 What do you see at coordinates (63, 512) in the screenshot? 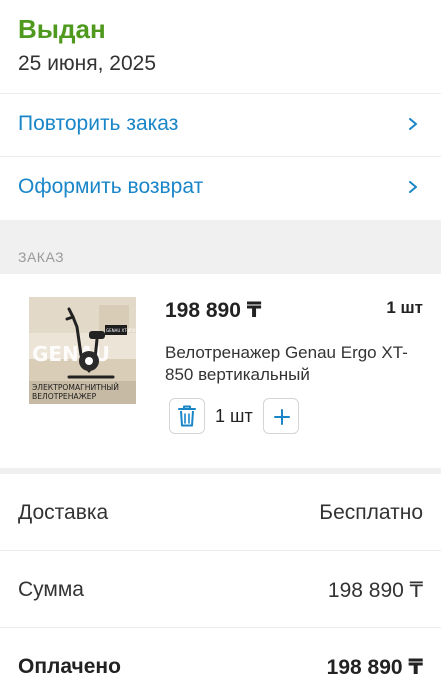
I see `summary-label: Доставка` at bounding box center [63, 512].